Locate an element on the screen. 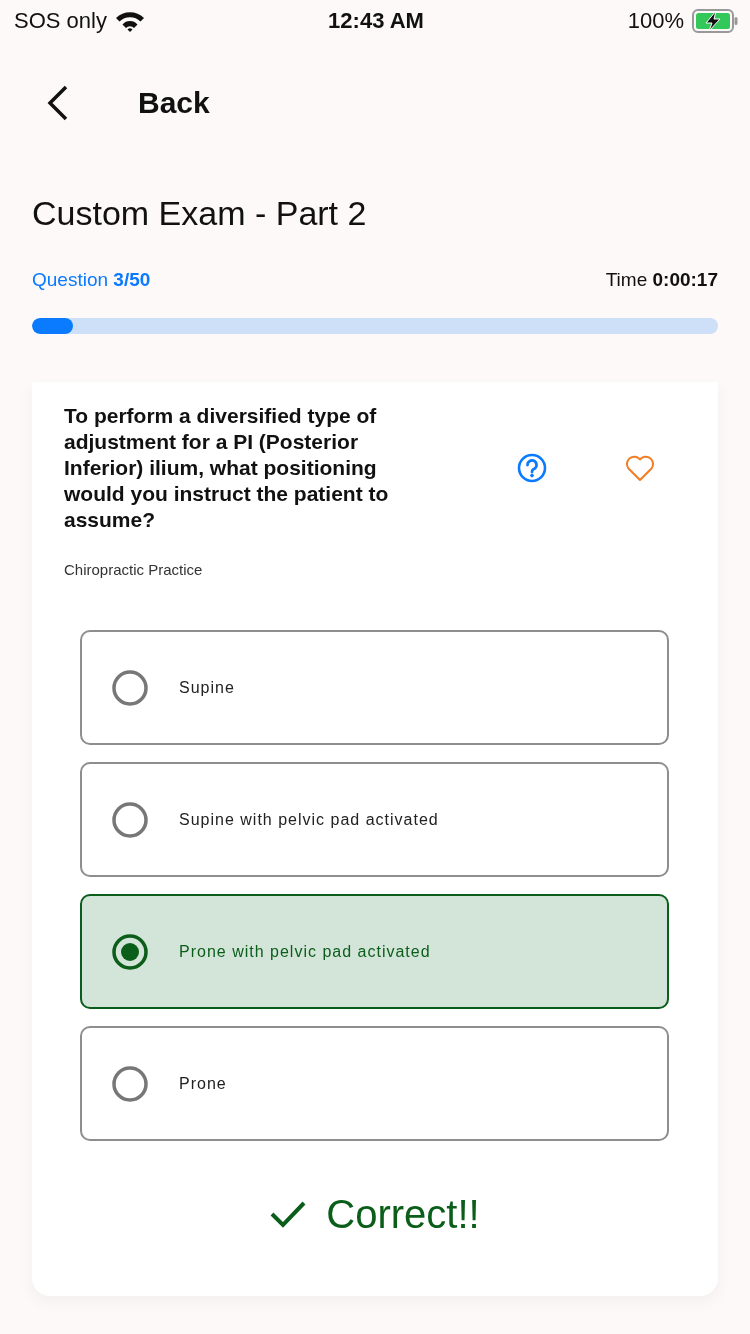 The width and height of the screenshot is (750, 1334). battery-charging-icon is located at coordinates (715, 21).